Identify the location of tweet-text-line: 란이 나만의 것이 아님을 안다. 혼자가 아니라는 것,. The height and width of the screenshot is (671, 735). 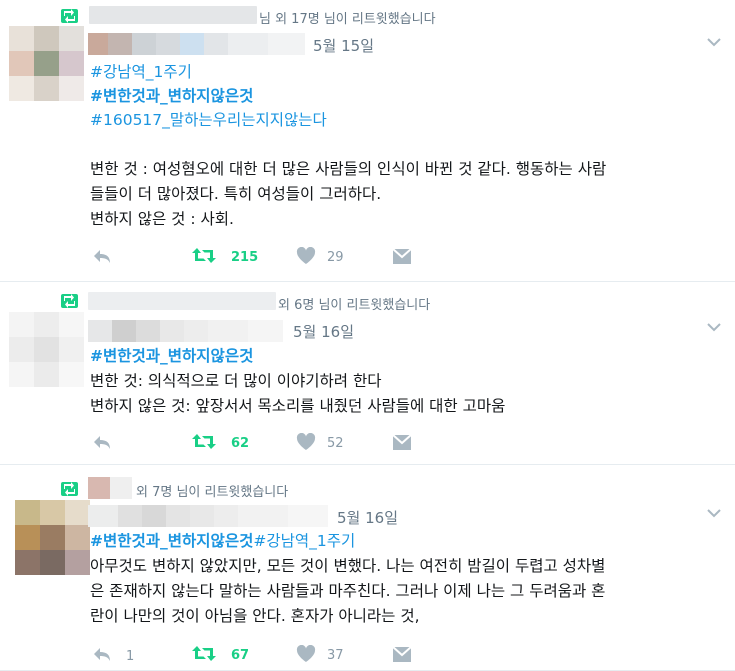
(255, 616).